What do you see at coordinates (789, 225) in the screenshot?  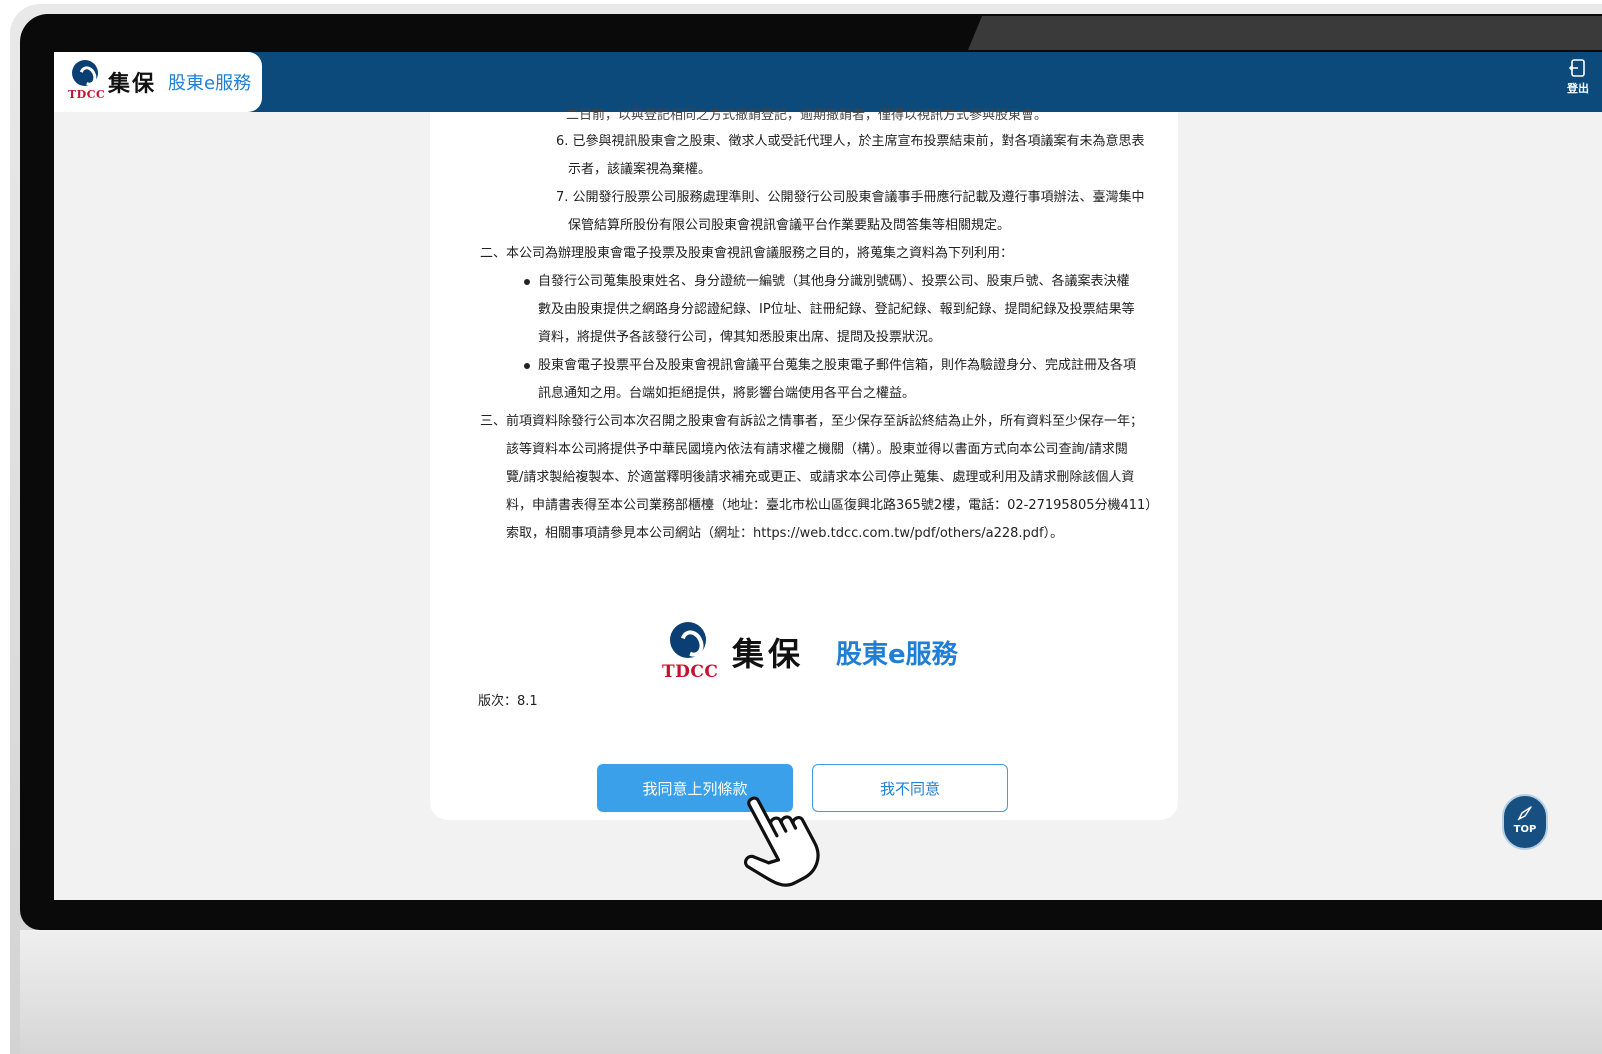 I see `terms-item-7-line2: 保管結算所股份有限公司股東會視訊會議平台作業要點及問答集等相關規定。` at bounding box center [789, 225].